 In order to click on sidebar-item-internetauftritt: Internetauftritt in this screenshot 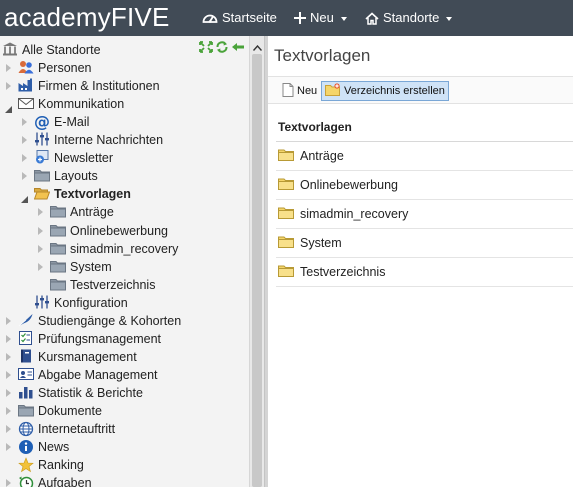, I will do `click(66, 429)`.